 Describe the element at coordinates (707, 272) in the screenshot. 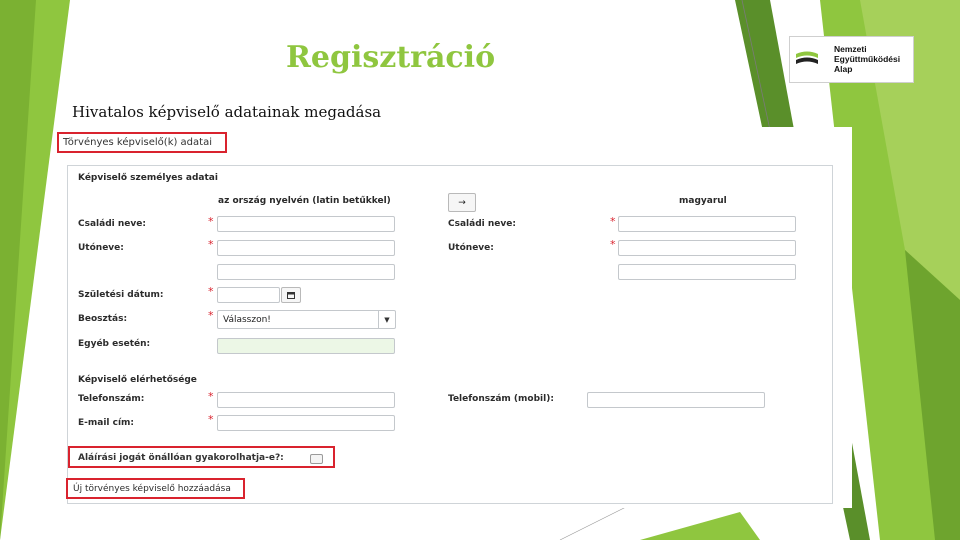

I see `given-name-hu-second-input` at that location.